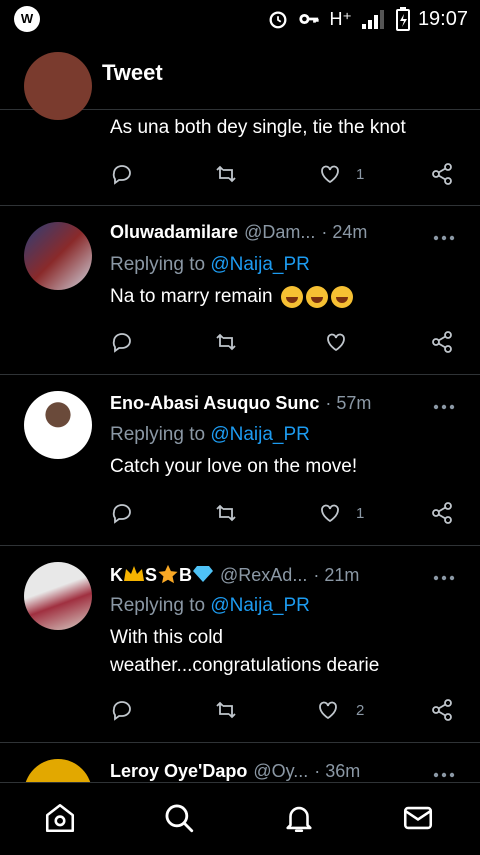 The width and height of the screenshot is (480, 855). What do you see at coordinates (134, 573) in the screenshot?
I see `crown-emoji` at bounding box center [134, 573].